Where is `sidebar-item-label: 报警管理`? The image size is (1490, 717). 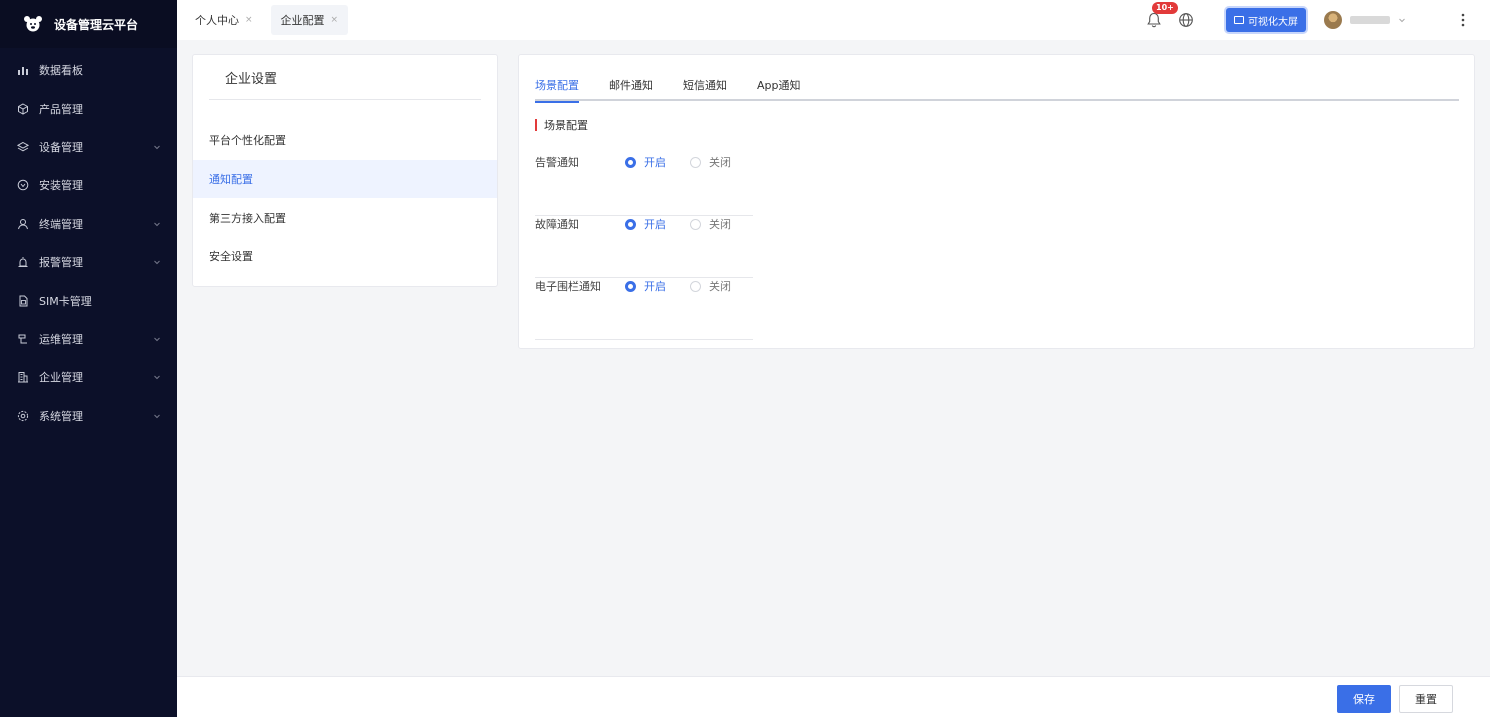
sidebar-item-label: 报警管理 is located at coordinates (61, 263).